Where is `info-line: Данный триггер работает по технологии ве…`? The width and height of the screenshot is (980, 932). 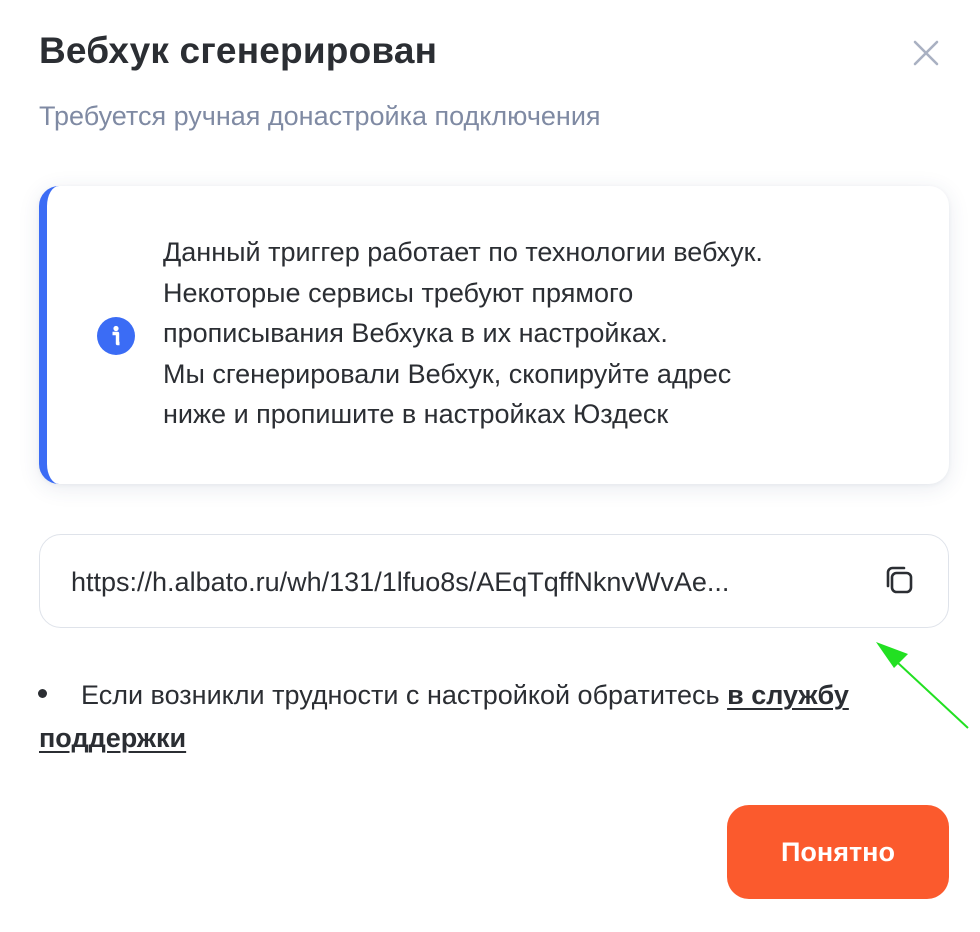 info-line: Данный триггер работает по технологии ве… is located at coordinates (463, 252).